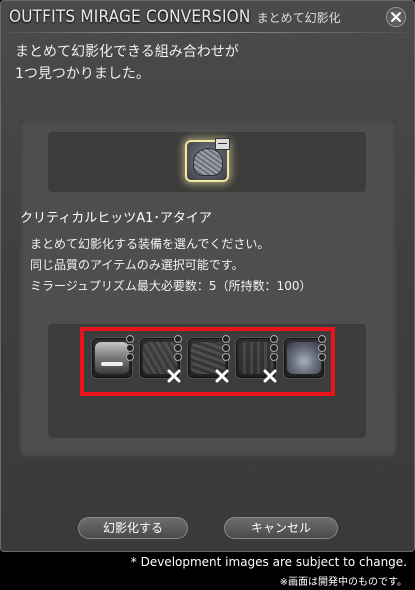 The image size is (415, 590). I want to click on close-icon, so click(396, 17).